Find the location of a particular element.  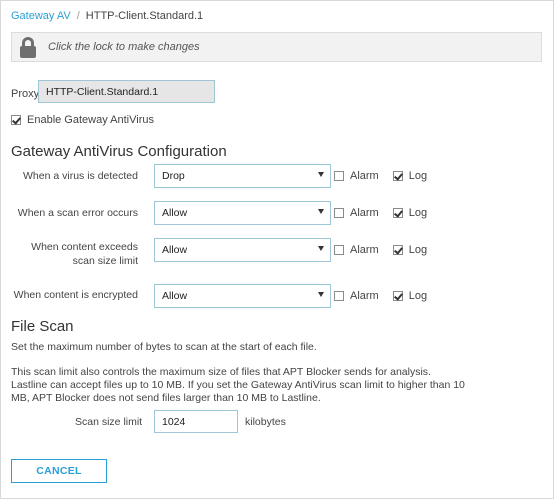

breadcrumb-current: HTTP-Client.Standard.1 is located at coordinates (144, 16).